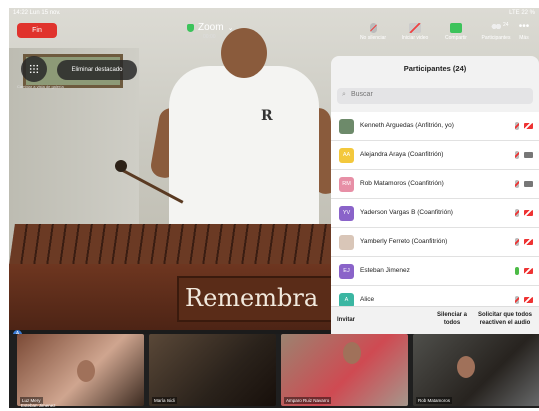  What do you see at coordinates (190, 27) in the screenshot?
I see `shield-icon` at bounding box center [190, 27].